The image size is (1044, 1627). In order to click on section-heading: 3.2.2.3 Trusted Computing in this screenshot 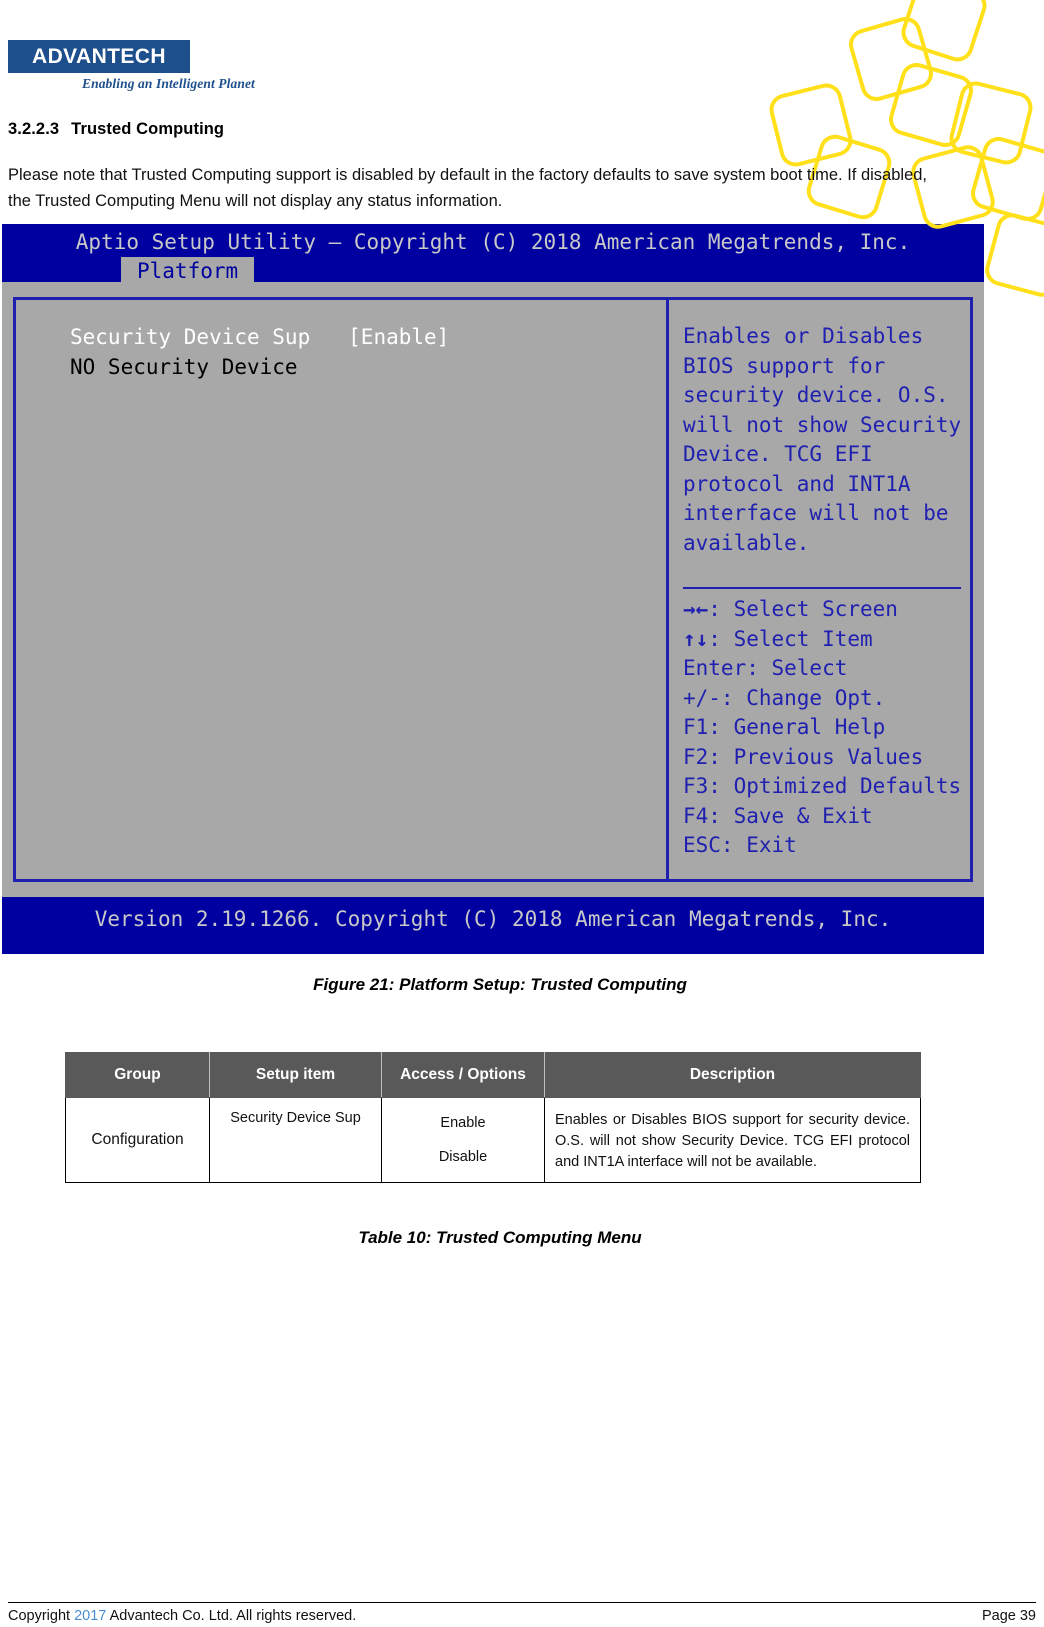, I will do `click(116, 129)`.